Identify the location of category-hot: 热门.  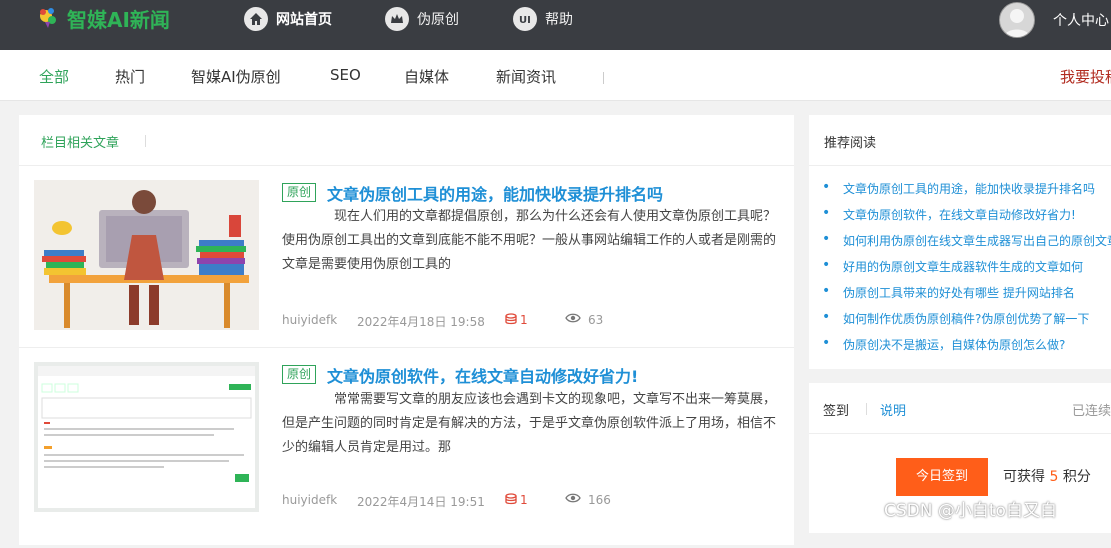
(130, 76).